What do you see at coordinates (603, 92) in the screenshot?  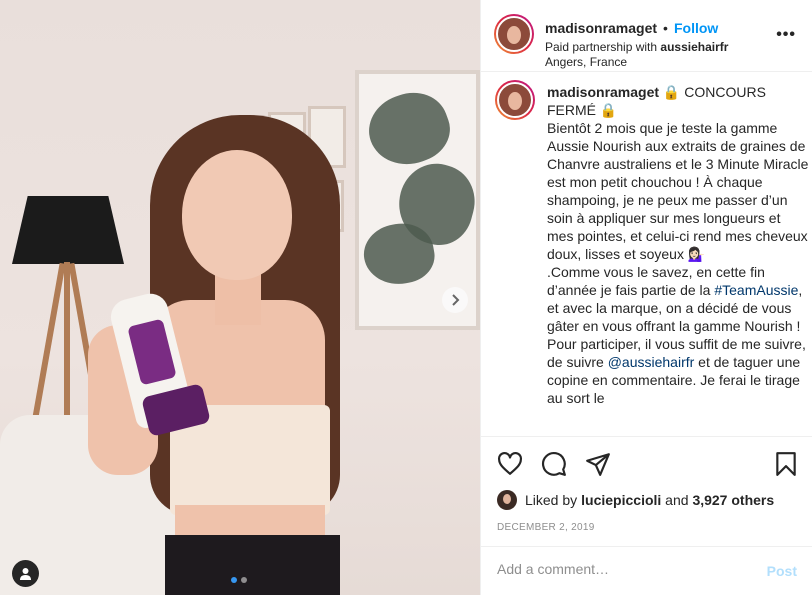 I see `caption-username: madisonramaget` at bounding box center [603, 92].